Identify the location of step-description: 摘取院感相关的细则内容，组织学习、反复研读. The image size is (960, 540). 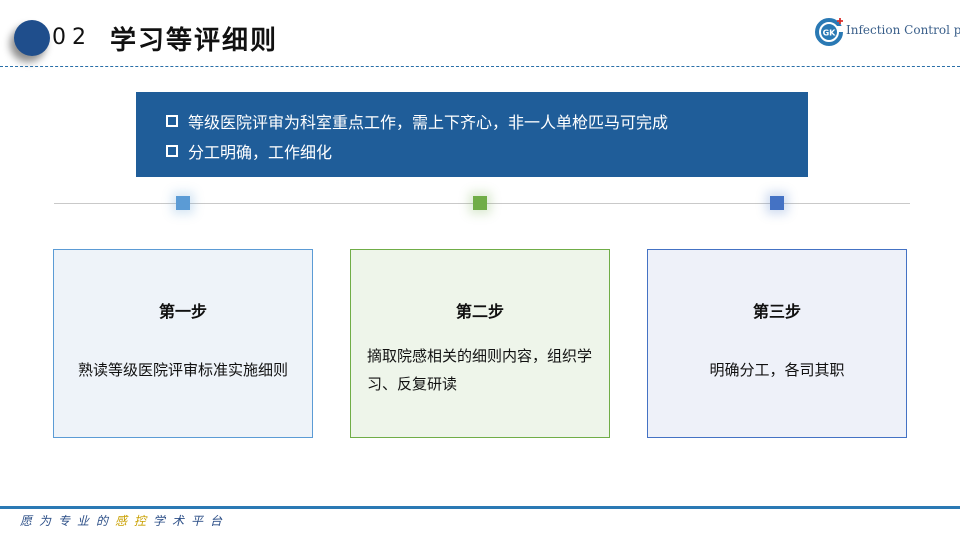
(480, 370).